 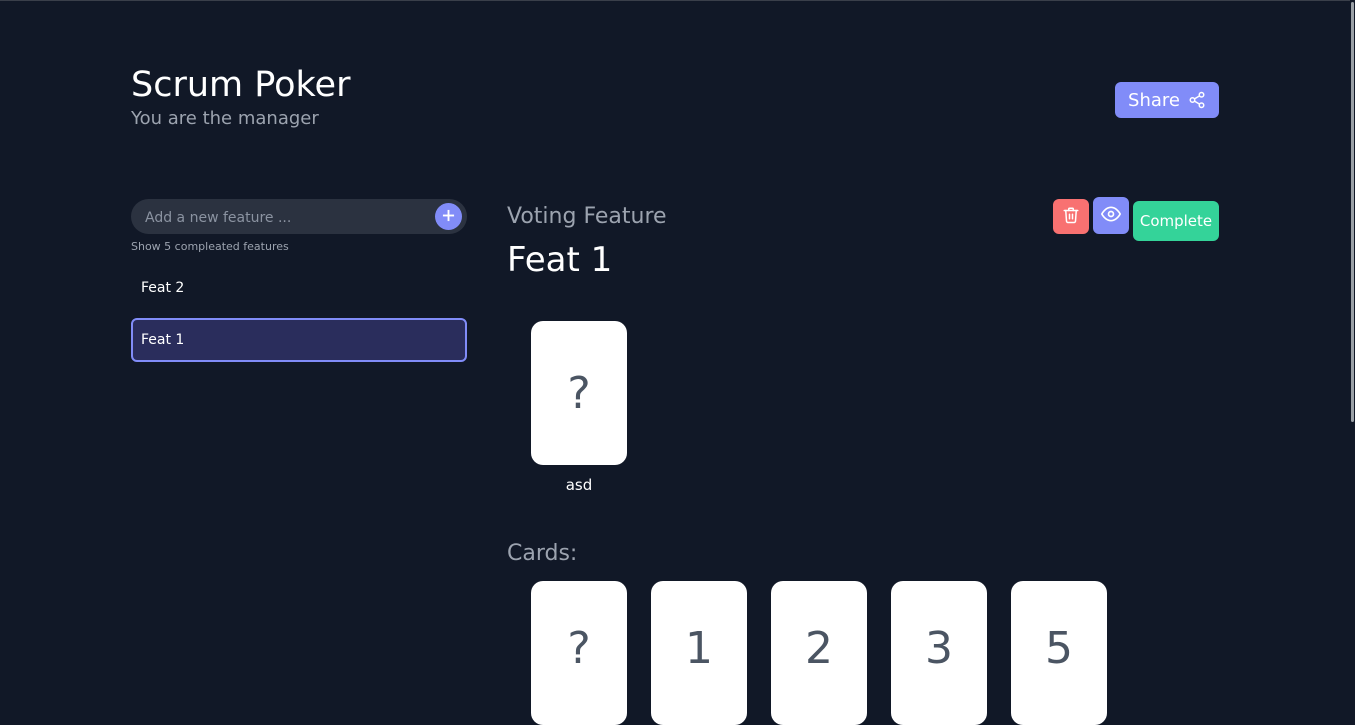 I want to click on poker-card: 3, so click(x=939, y=653).